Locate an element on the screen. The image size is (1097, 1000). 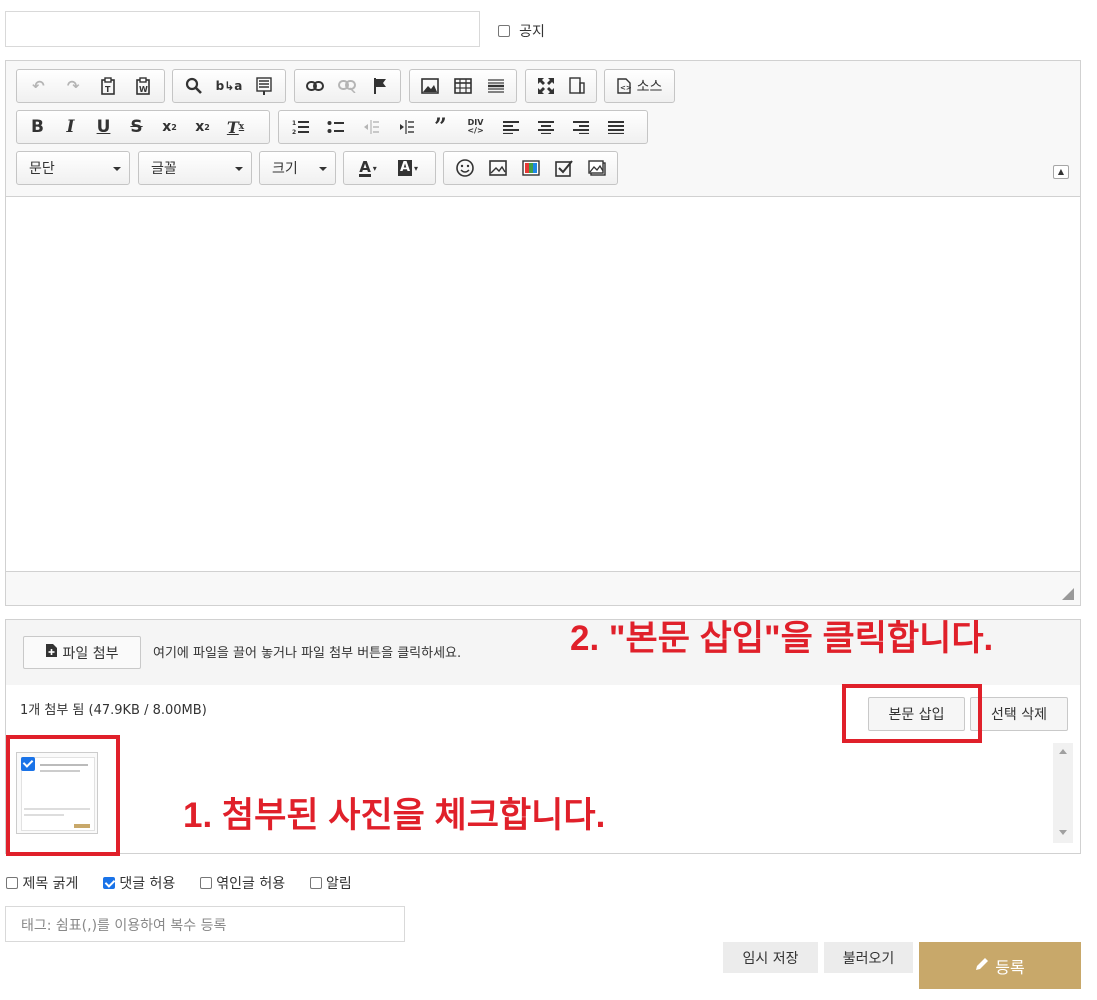
undo-icon: ↶ is located at coordinates (38, 86).